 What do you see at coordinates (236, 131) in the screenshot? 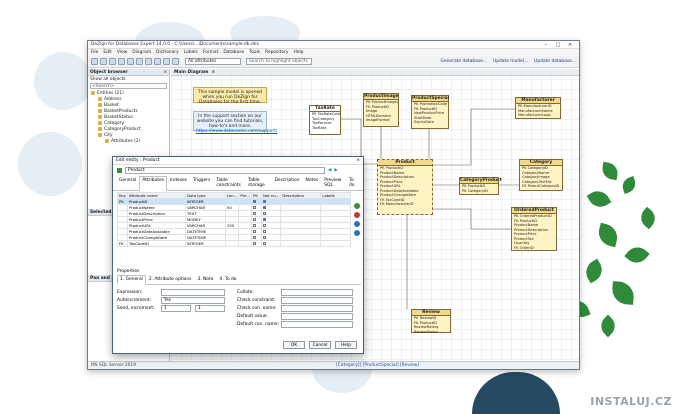
I see `support-link: https://www.datanamic.com/support/` at bounding box center [236, 131].